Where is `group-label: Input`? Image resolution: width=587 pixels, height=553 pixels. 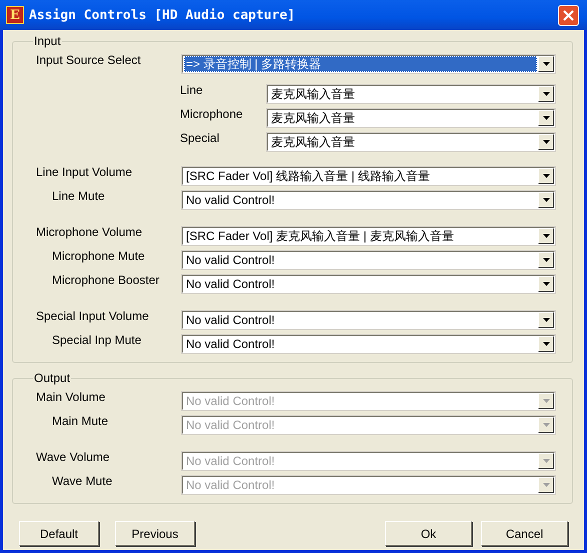 group-label: Input is located at coordinates (47, 41).